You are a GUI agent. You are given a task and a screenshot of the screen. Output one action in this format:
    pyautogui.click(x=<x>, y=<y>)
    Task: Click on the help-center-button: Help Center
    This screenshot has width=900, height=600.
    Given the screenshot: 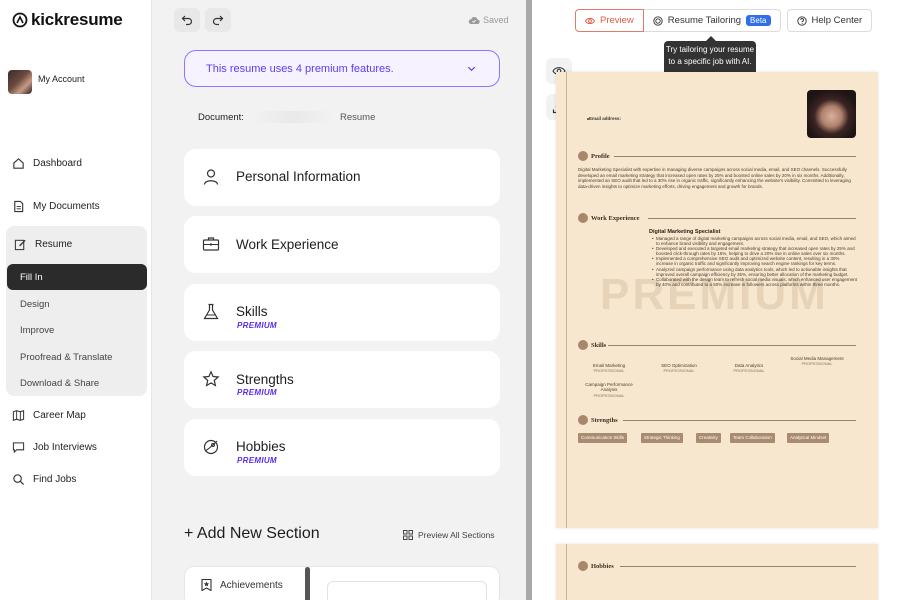 What is the action you would take?
    pyautogui.click(x=829, y=20)
    